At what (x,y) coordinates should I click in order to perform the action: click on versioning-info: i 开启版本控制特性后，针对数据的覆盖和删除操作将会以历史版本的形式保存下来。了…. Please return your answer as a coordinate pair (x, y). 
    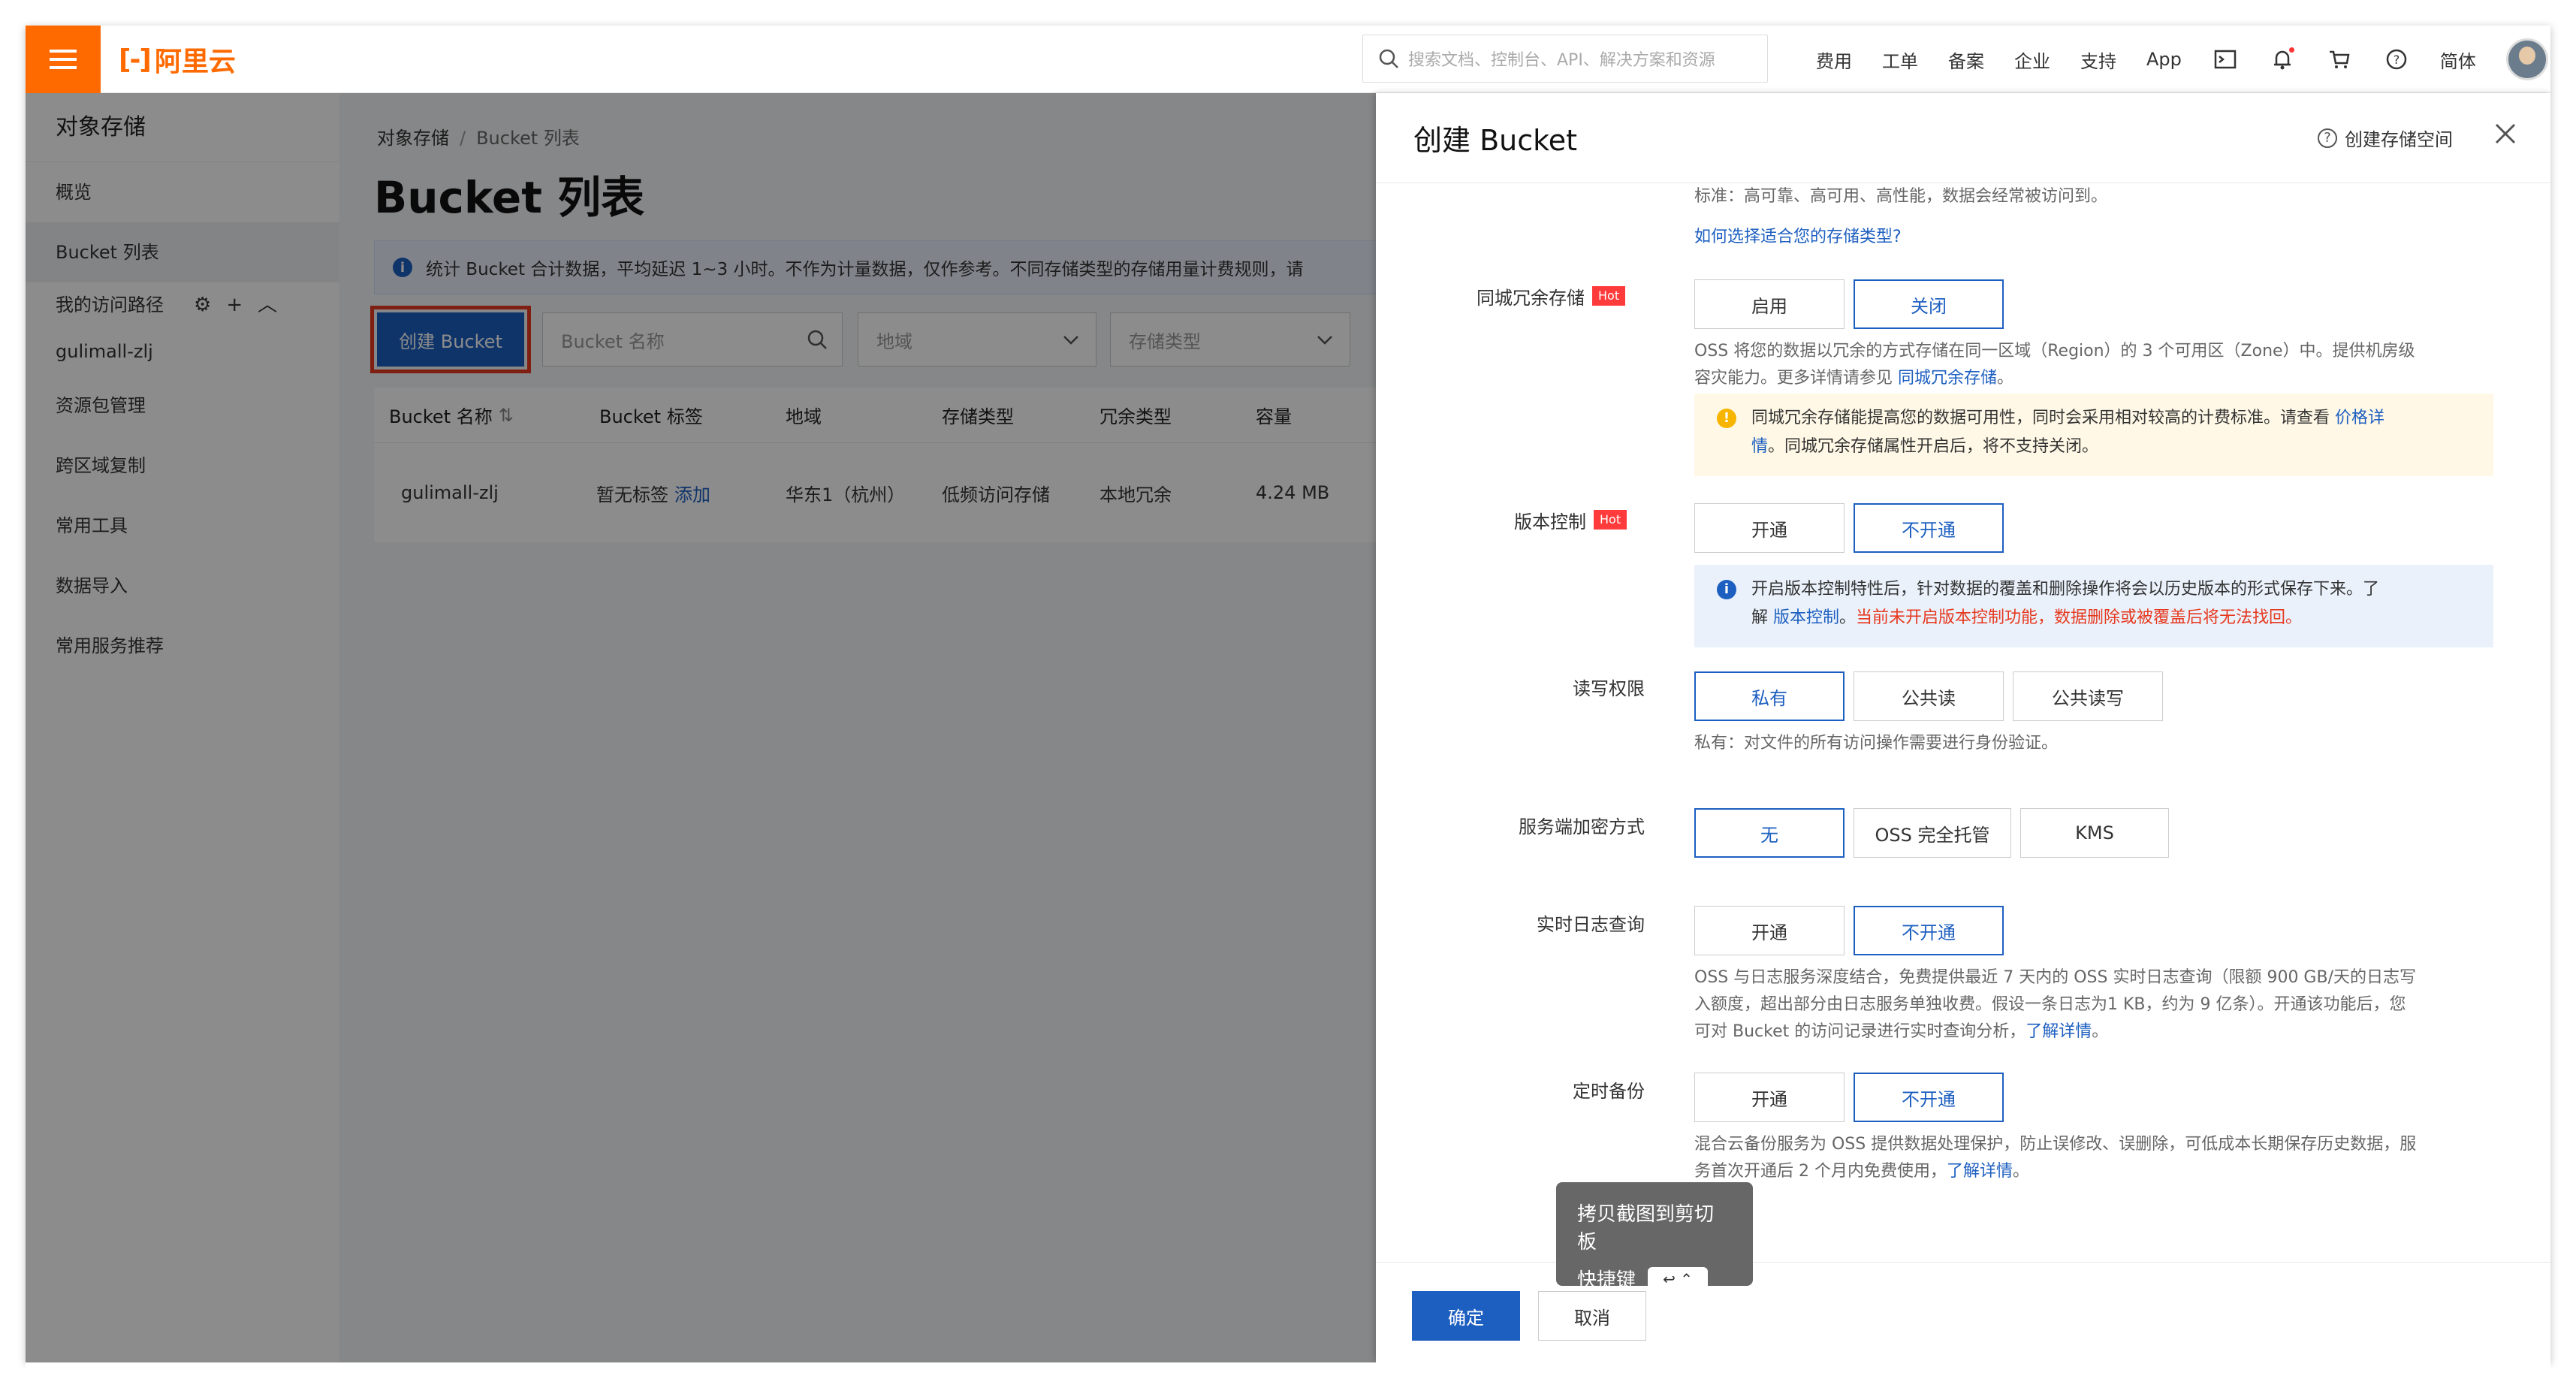
    Looking at the image, I should click on (2093, 606).